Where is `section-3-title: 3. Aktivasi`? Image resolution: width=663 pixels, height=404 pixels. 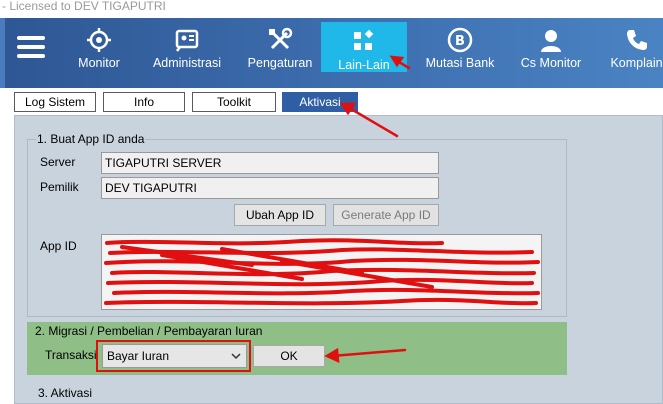
section-3-title: 3. Aktivasi is located at coordinates (65, 393).